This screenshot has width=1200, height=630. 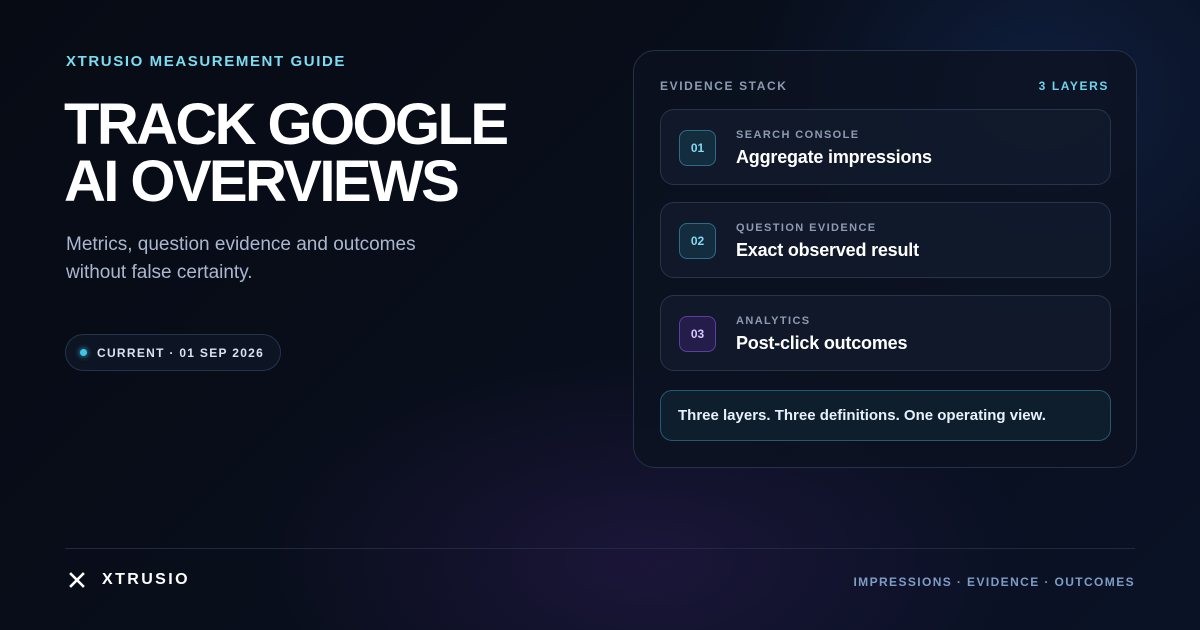 I want to click on layer-card-search-console: 01 SEARCH CONSOLE Aggregate impressions, so click(x=885, y=147).